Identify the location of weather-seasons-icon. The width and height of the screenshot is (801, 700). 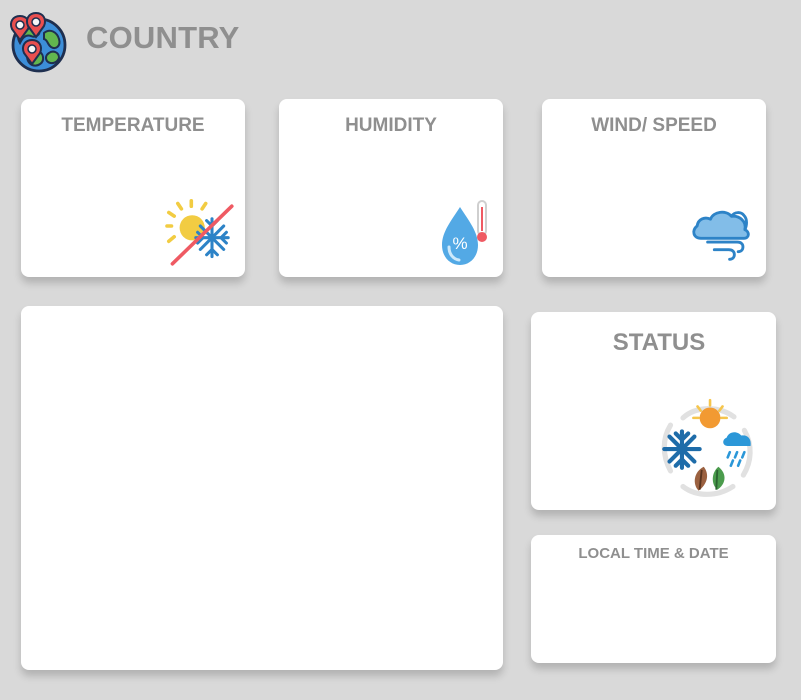
(707, 447).